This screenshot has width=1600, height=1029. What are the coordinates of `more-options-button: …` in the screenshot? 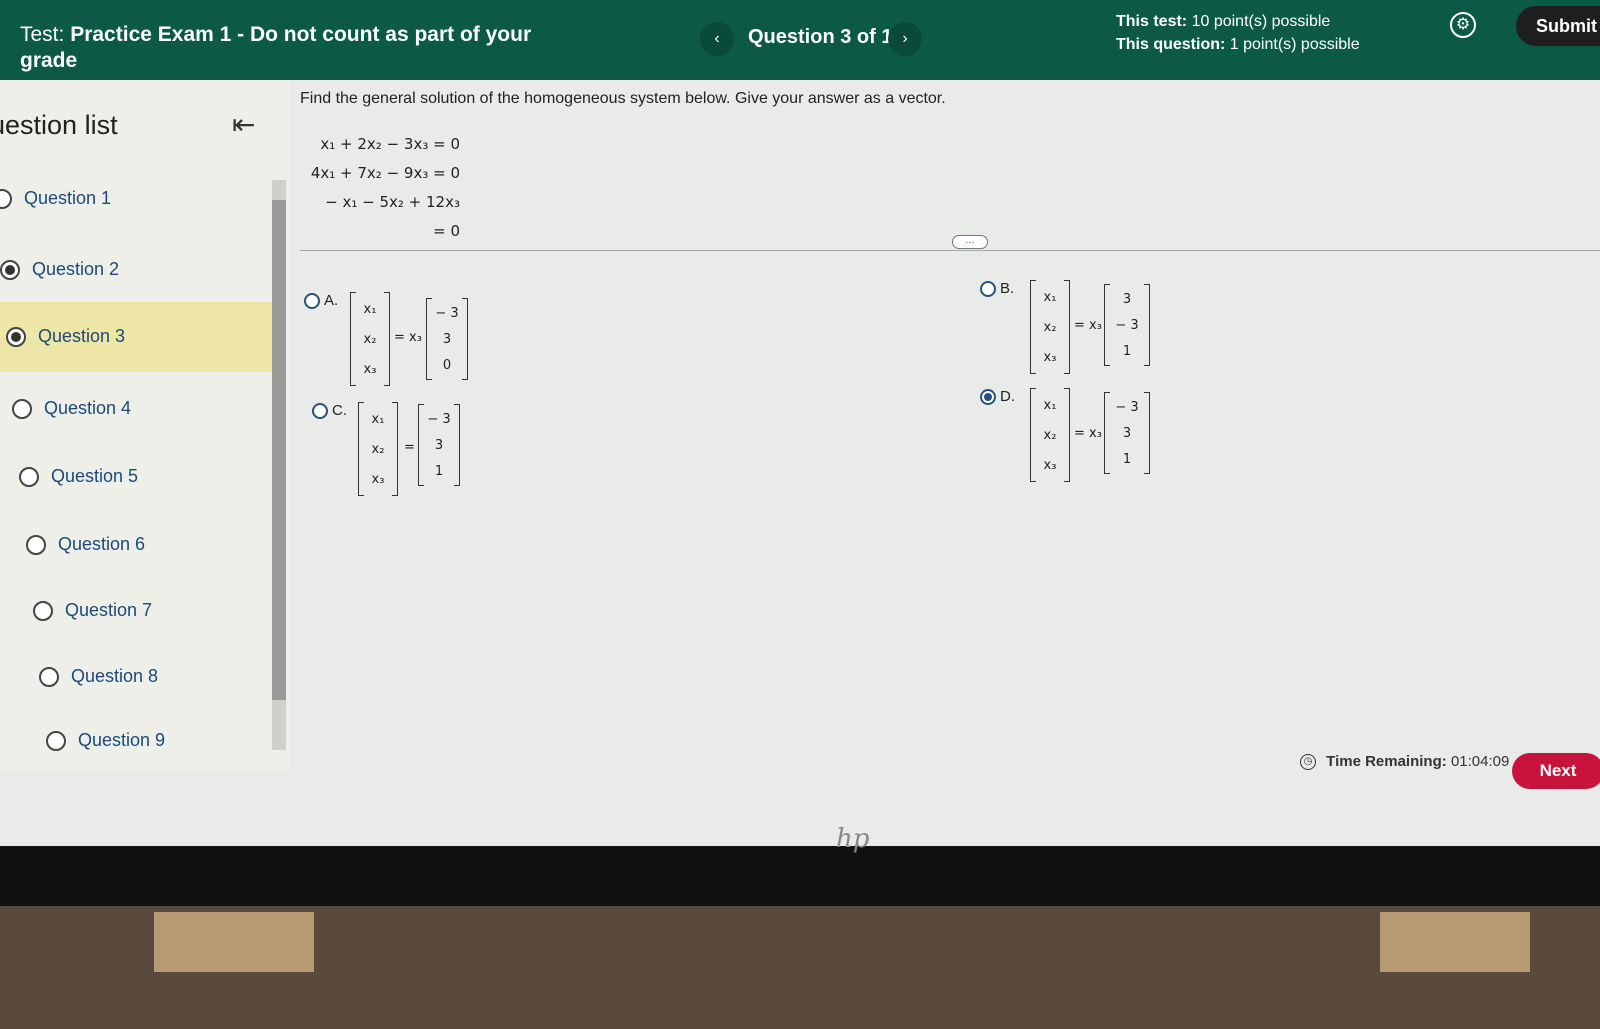 It's located at (970, 242).